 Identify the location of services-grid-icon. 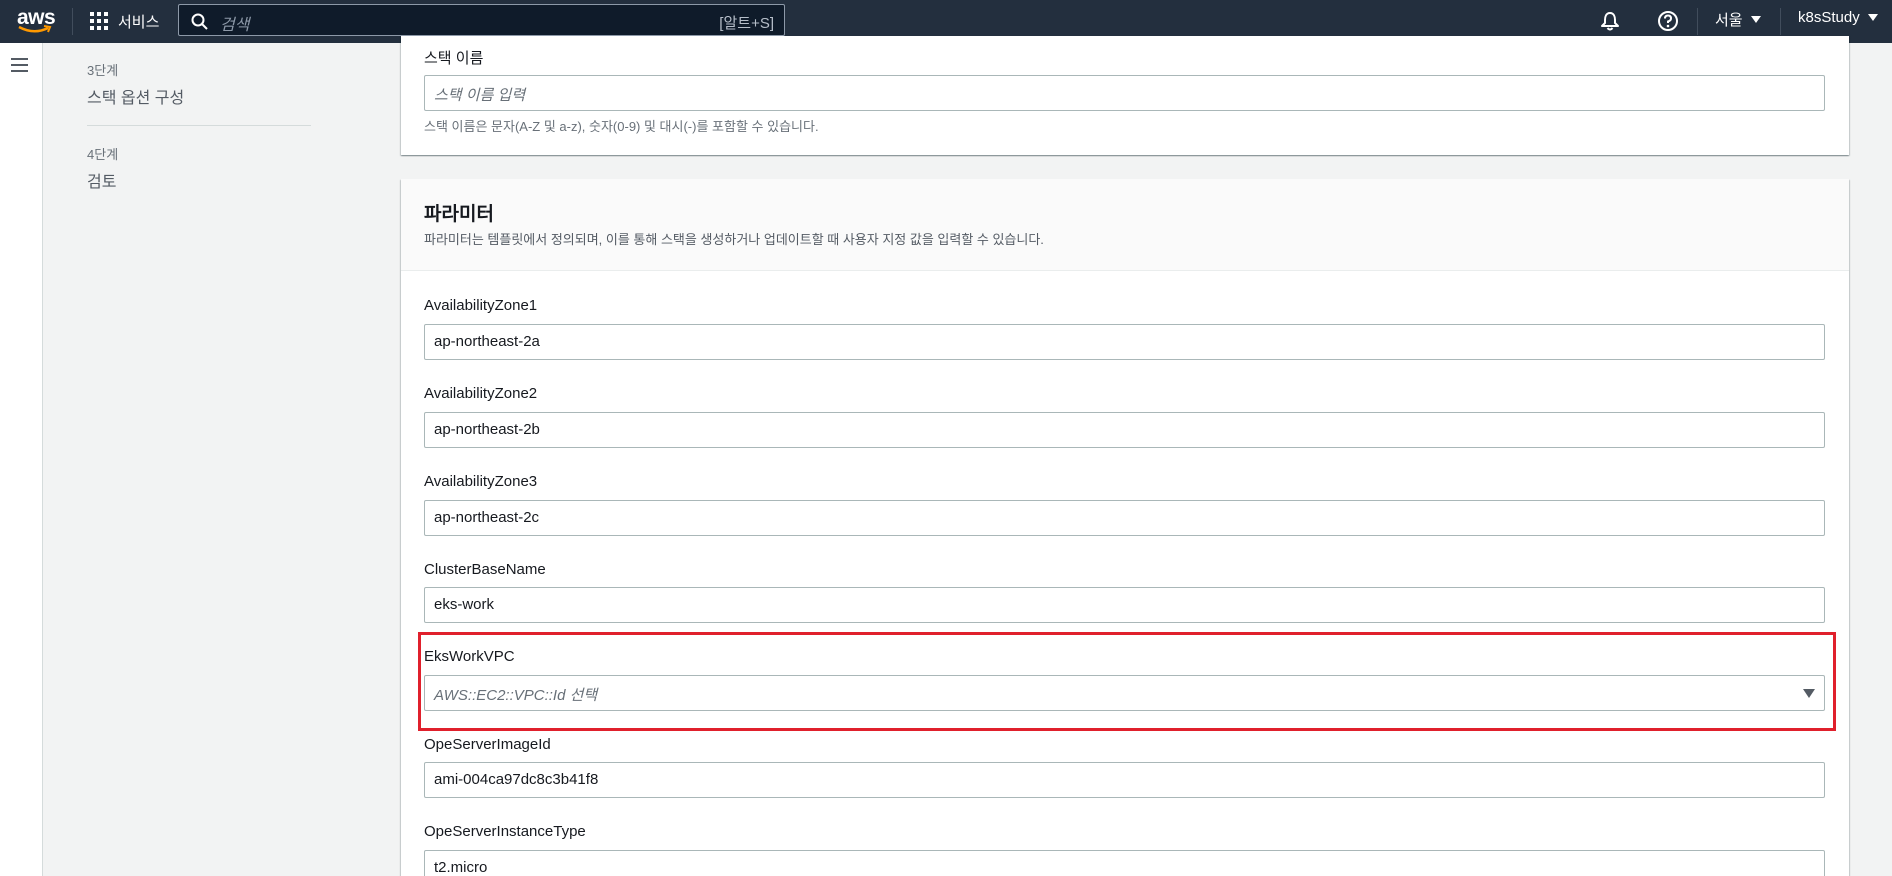
(99, 21).